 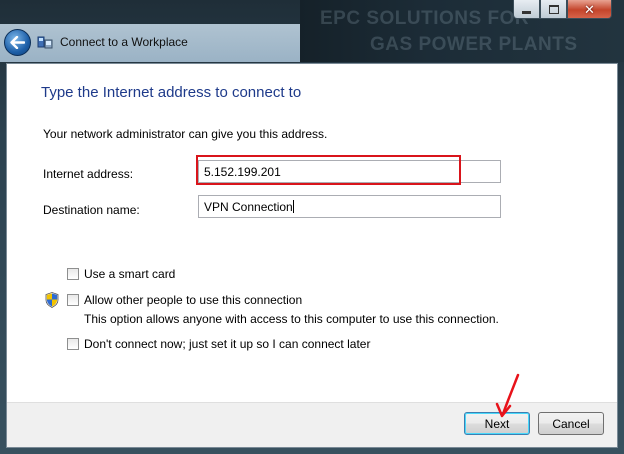 I want to click on wizard-footer: Next Cancel, so click(x=312, y=424).